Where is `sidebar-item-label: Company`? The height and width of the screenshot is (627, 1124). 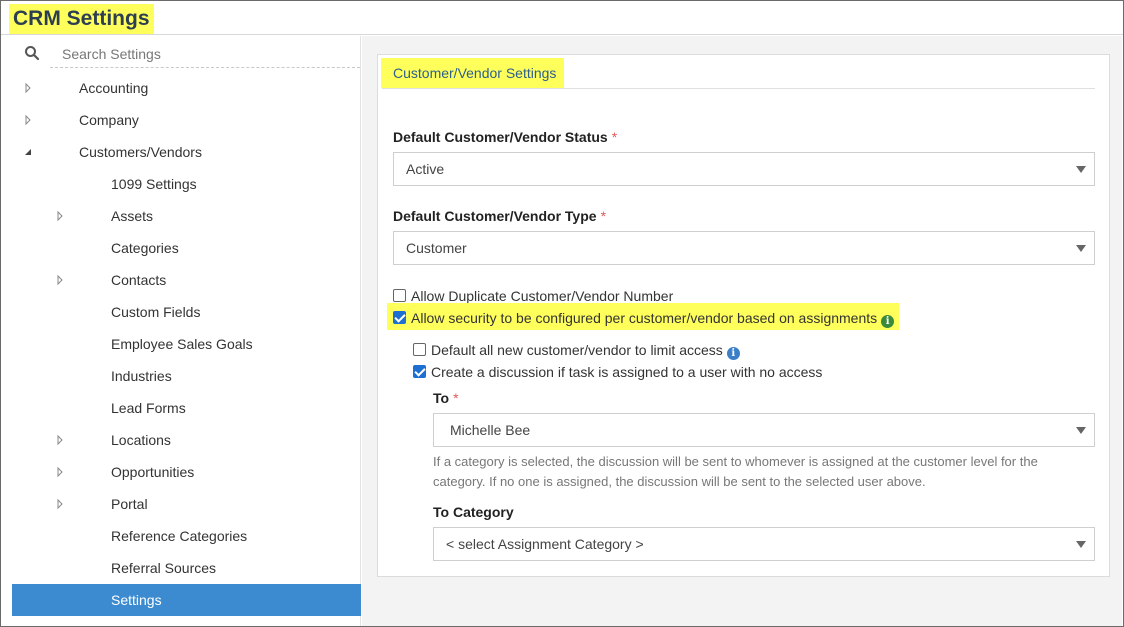
sidebar-item-label: Company is located at coordinates (109, 120).